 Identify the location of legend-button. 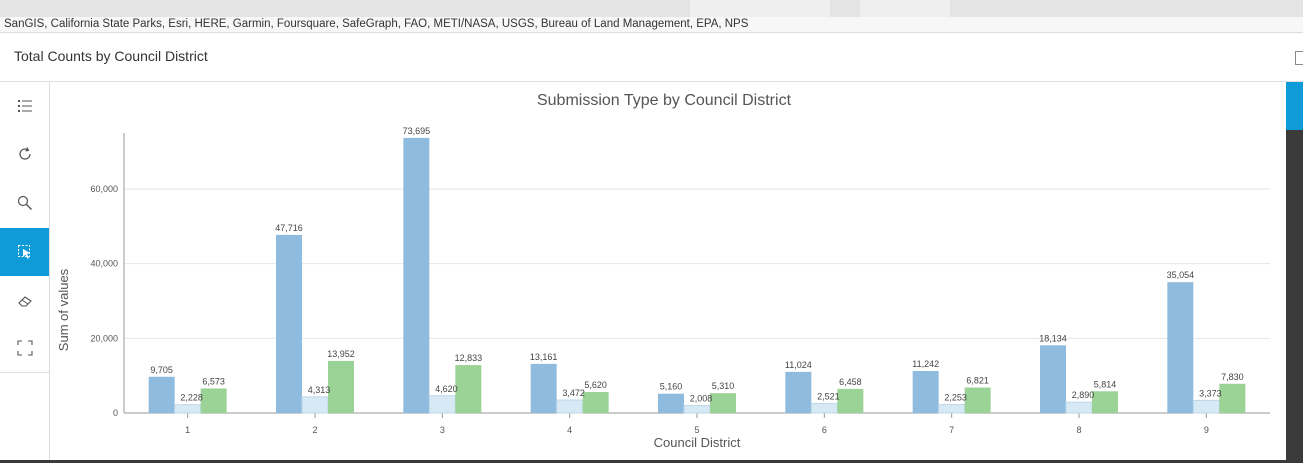
(24, 106).